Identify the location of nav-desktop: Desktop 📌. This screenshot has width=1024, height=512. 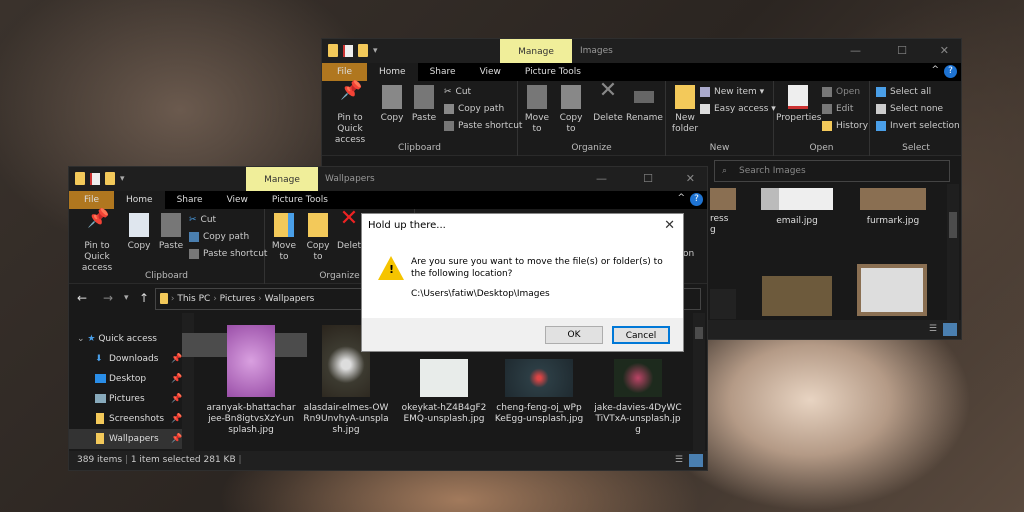
(131, 379).